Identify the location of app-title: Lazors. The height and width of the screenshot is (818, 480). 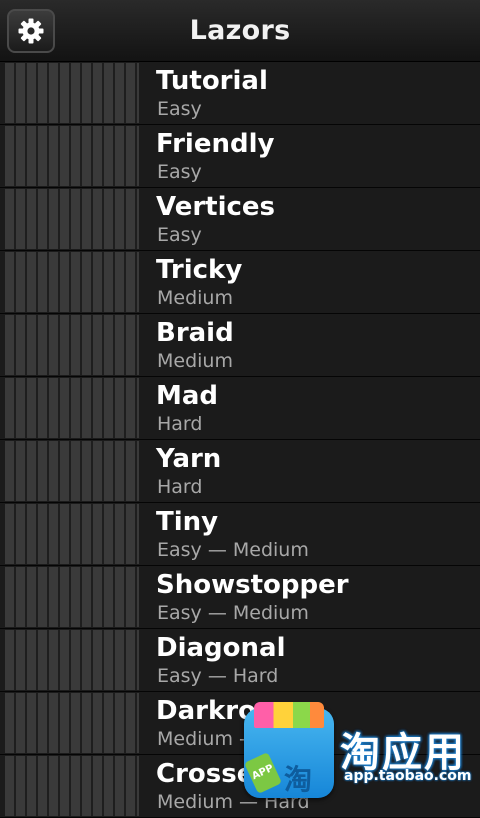
(240, 30).